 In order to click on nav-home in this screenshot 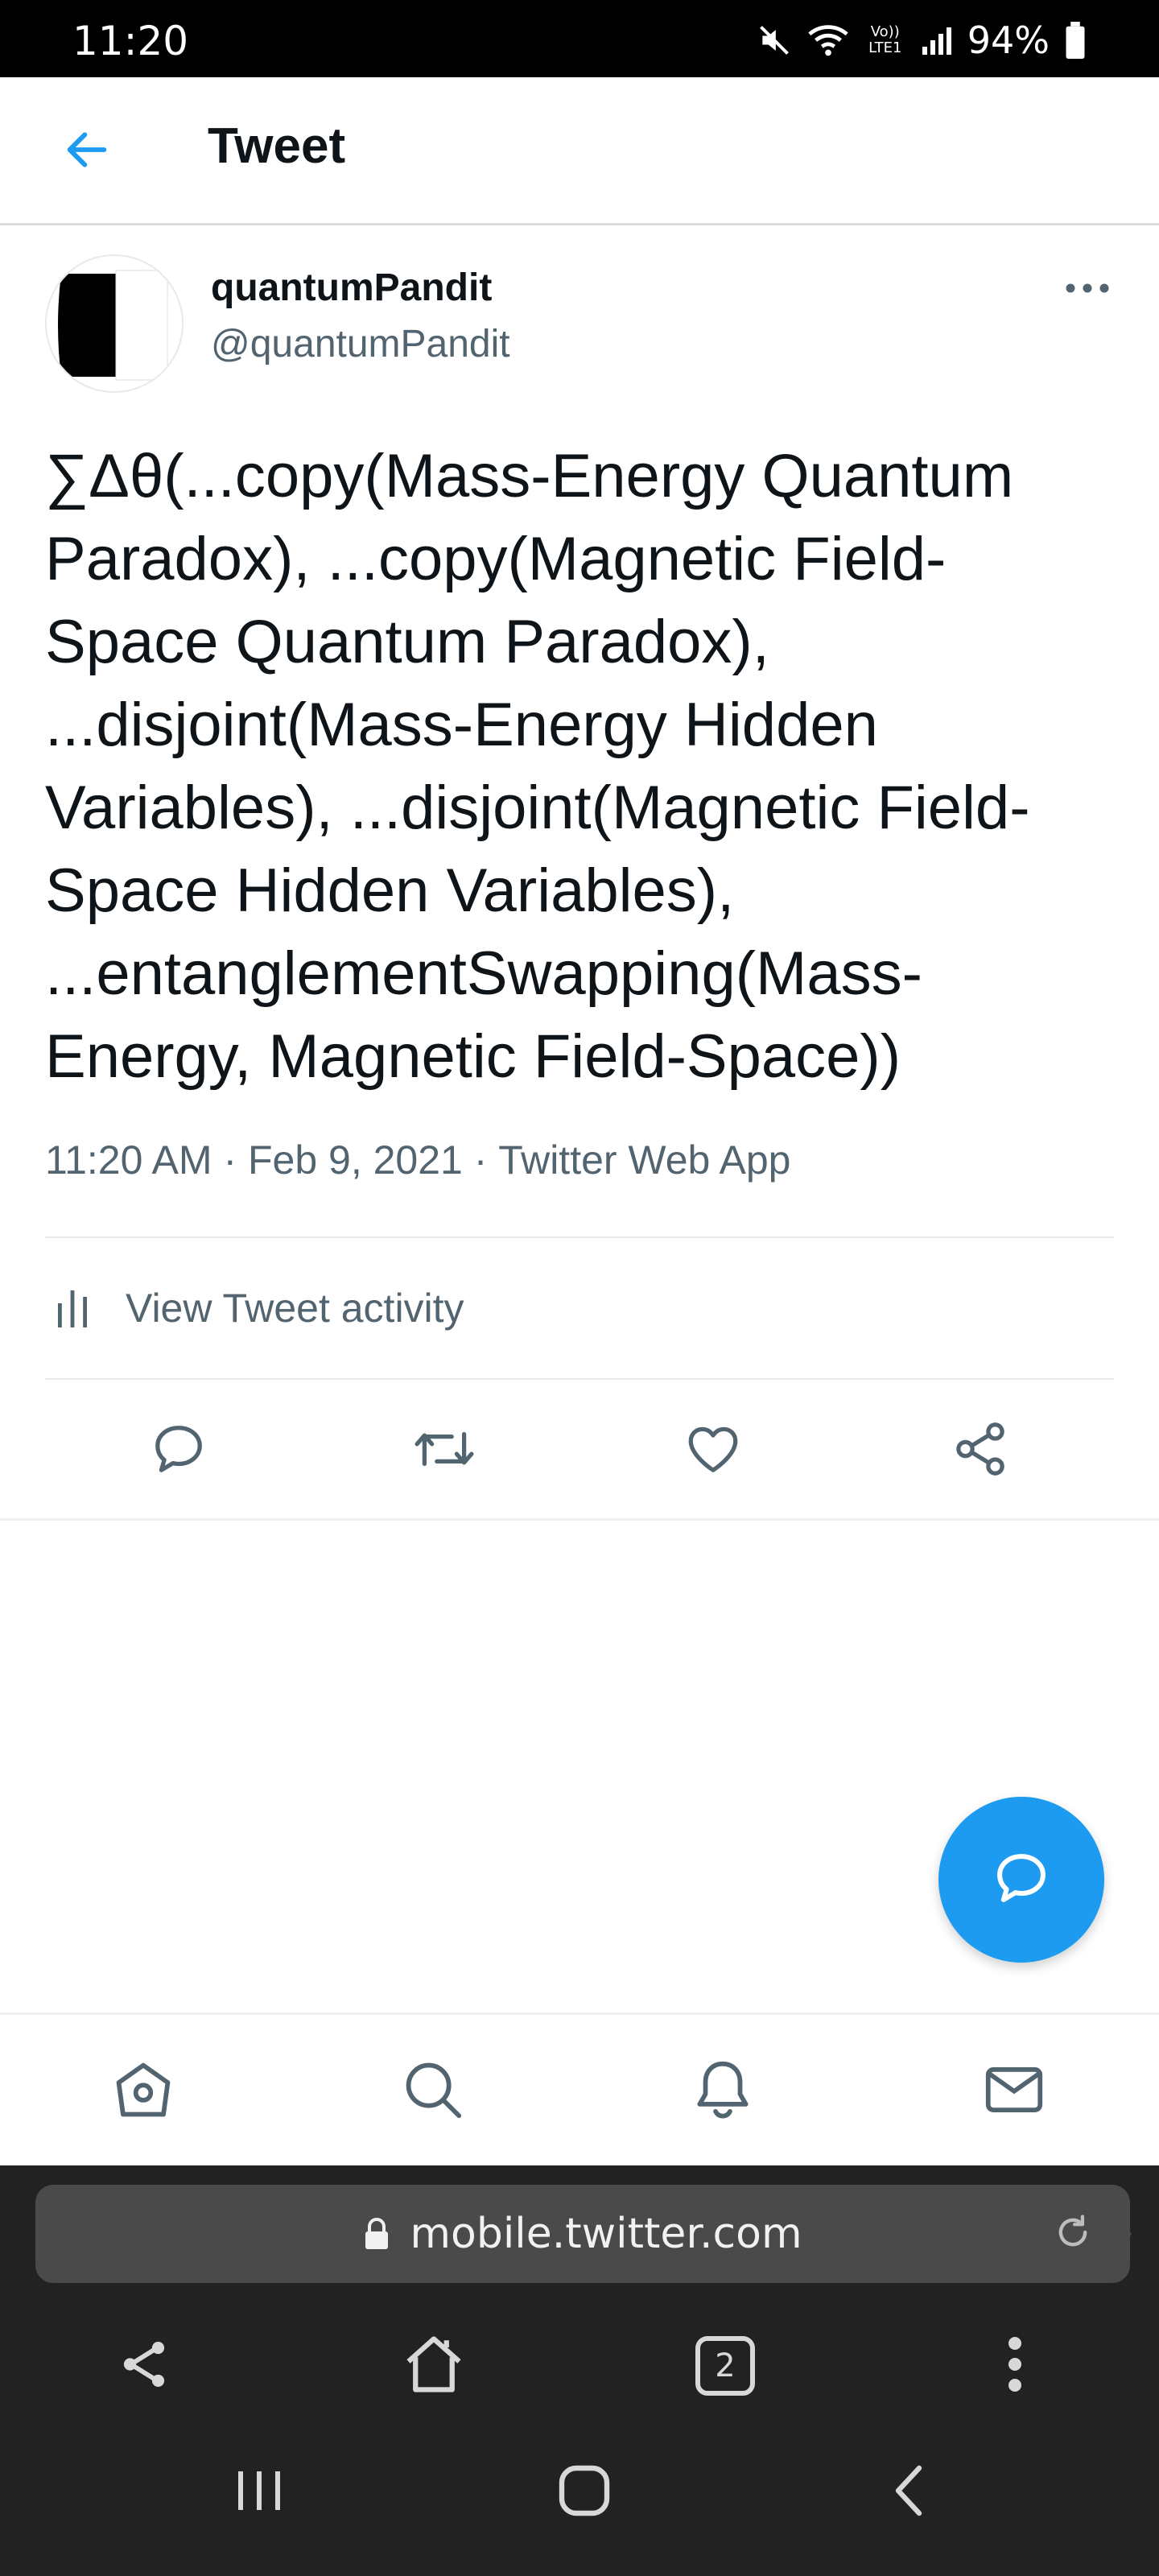, I will do `click(143, 2091)`.